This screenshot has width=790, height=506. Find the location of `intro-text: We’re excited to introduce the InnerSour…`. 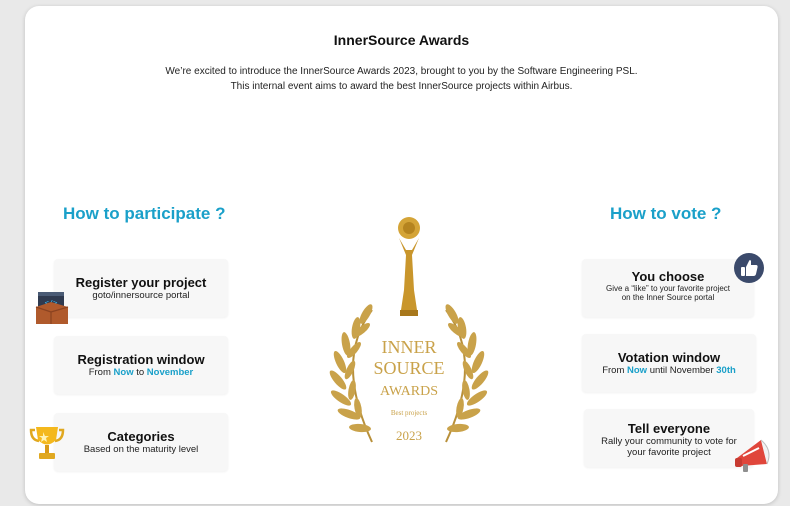

intro-text: We’re excited to introduce the InnerSour… is located at coordinates (401, 79).